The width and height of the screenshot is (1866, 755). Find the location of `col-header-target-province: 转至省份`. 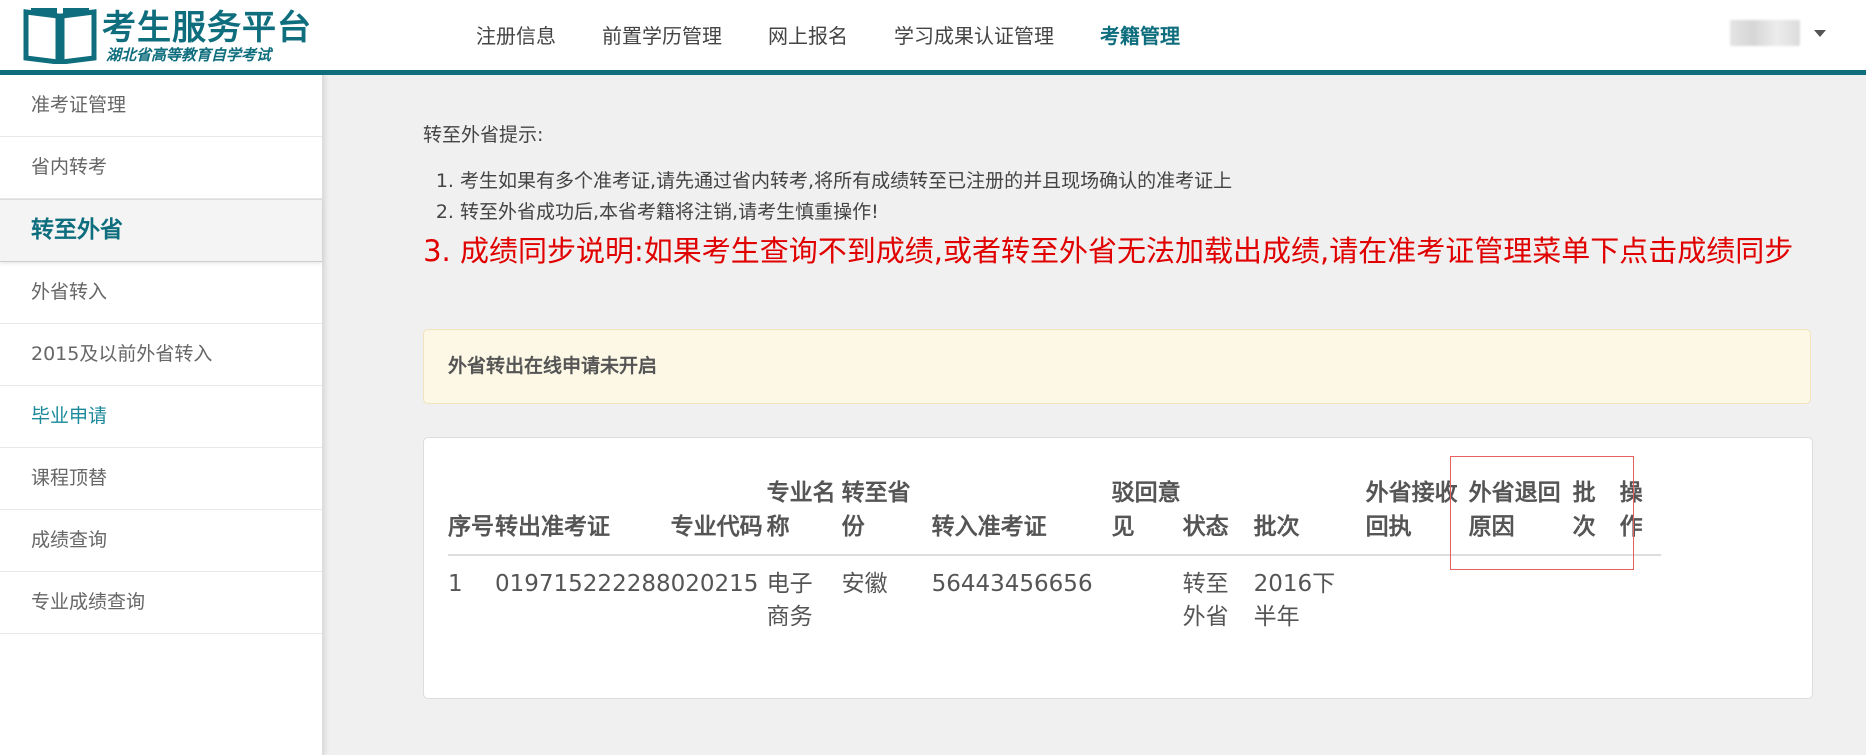

col-header-target-province: 转至省份 is located at coordinates (886, 516).